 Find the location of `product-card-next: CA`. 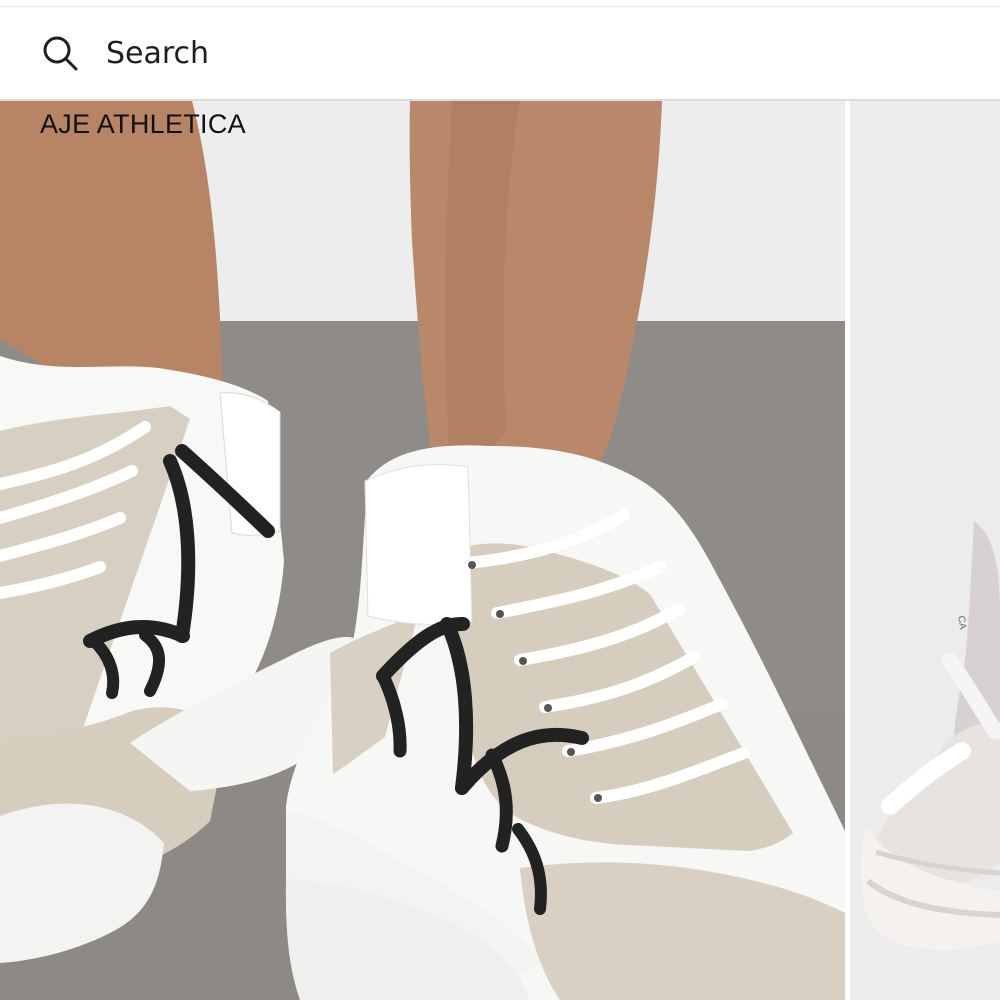

product-card-next: CA is located at coordinates (925, 550).